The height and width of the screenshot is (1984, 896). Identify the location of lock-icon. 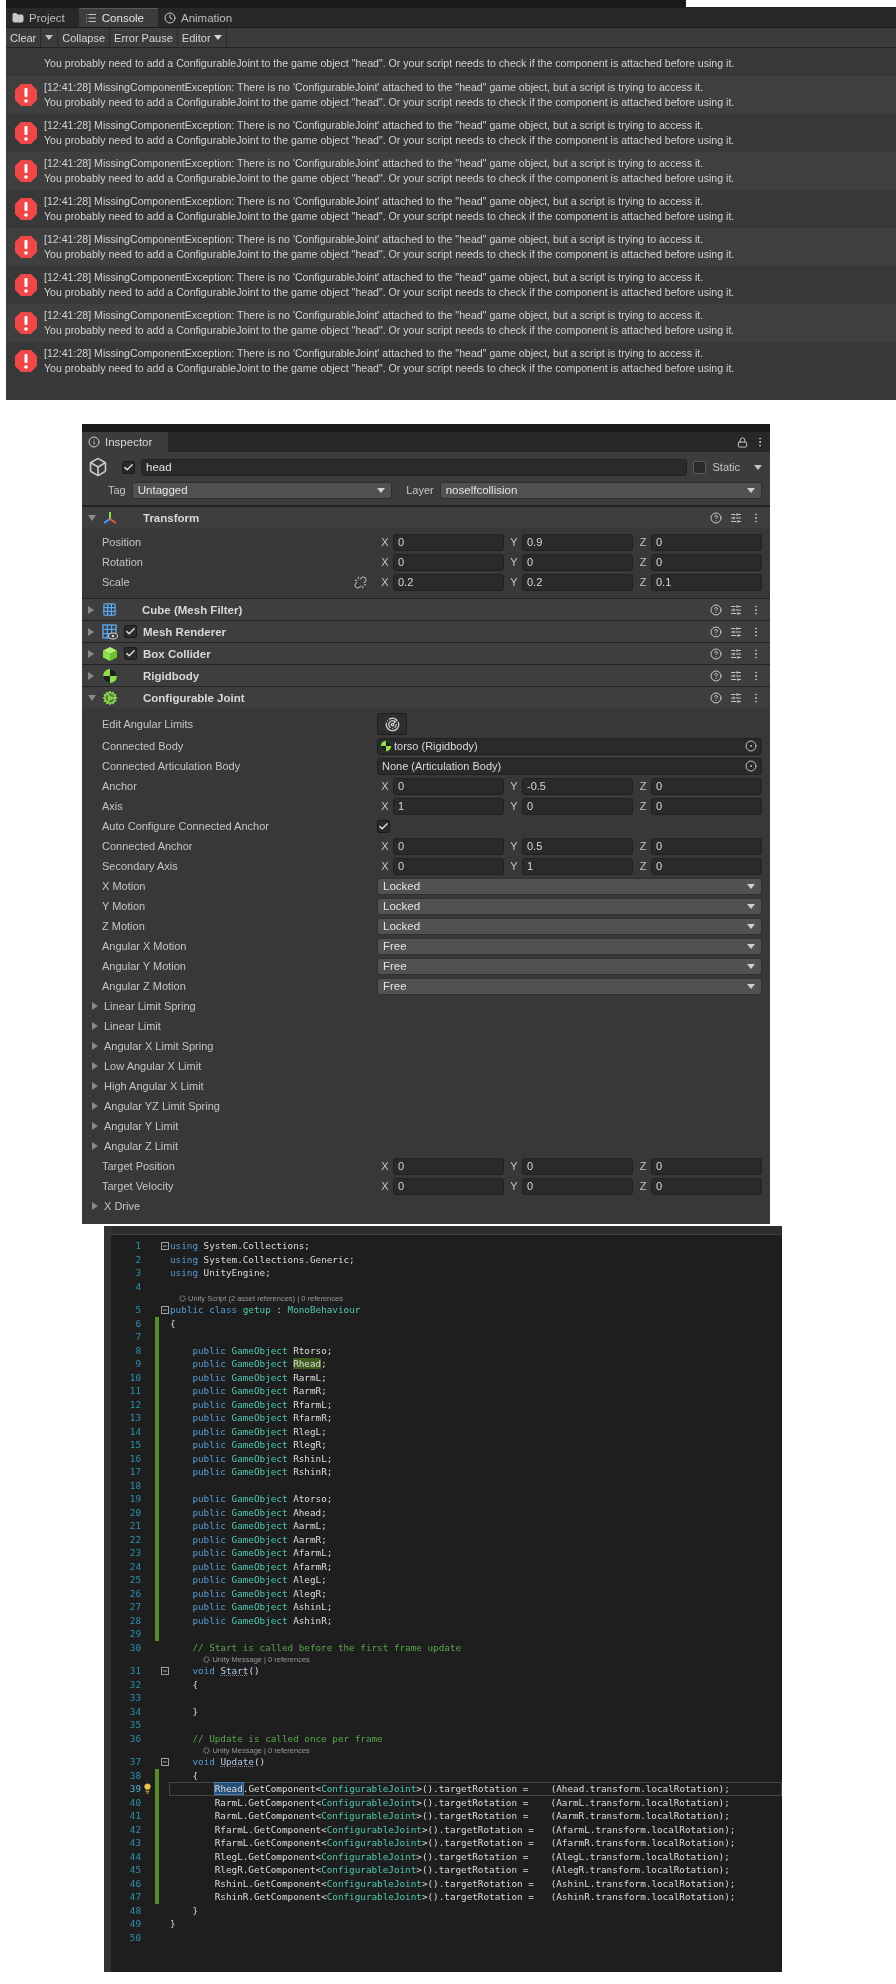
(742, 442).